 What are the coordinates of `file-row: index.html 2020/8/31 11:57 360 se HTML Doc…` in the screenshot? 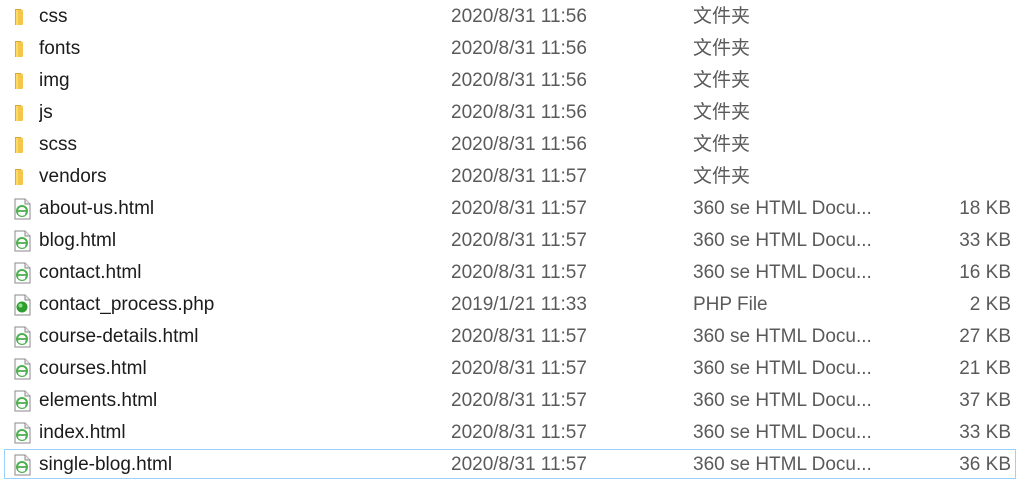 It's located at (510, 432).